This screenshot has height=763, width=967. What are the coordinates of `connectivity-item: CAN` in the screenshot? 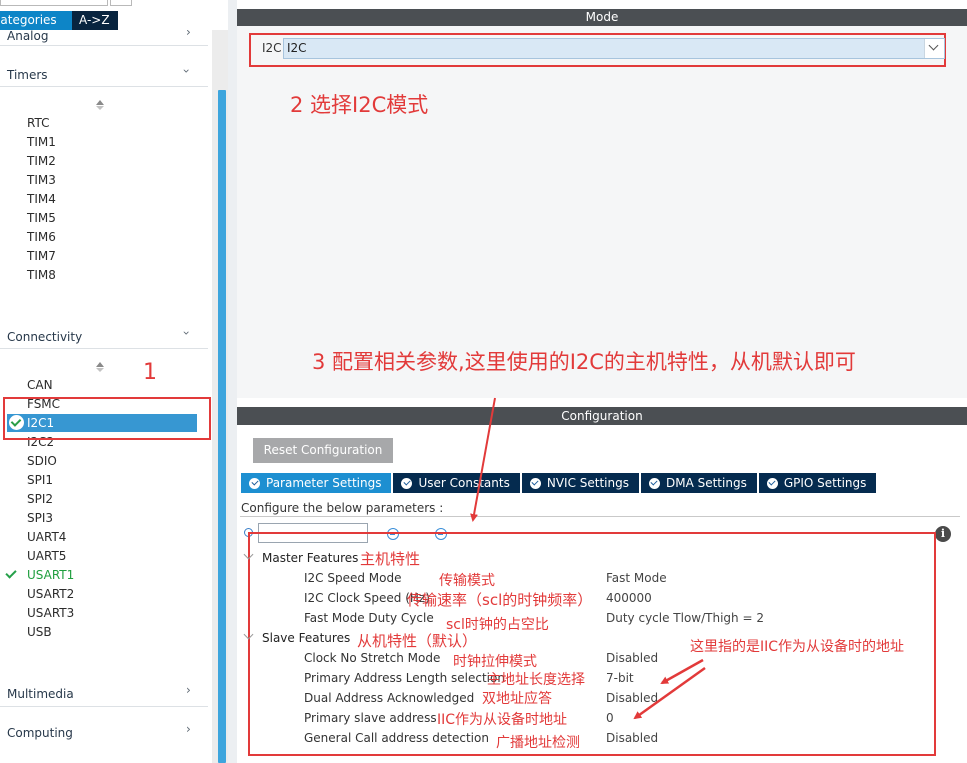 It's located at (40, 385).